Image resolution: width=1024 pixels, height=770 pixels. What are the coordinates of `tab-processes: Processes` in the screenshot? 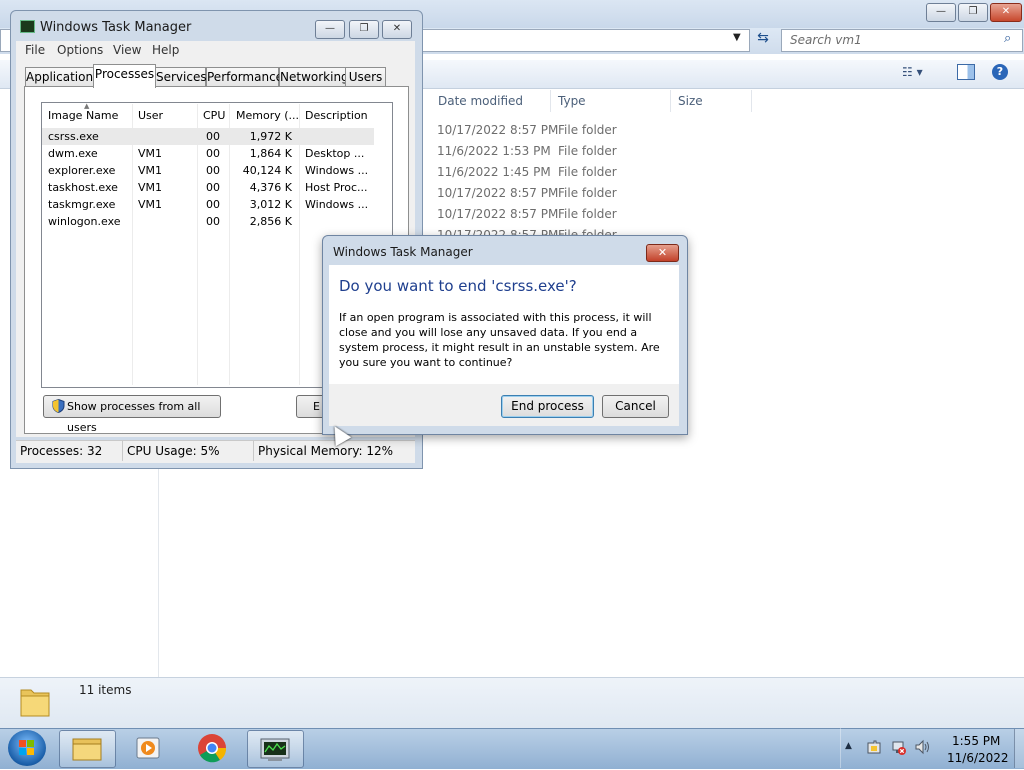 It's located at (124, 76).